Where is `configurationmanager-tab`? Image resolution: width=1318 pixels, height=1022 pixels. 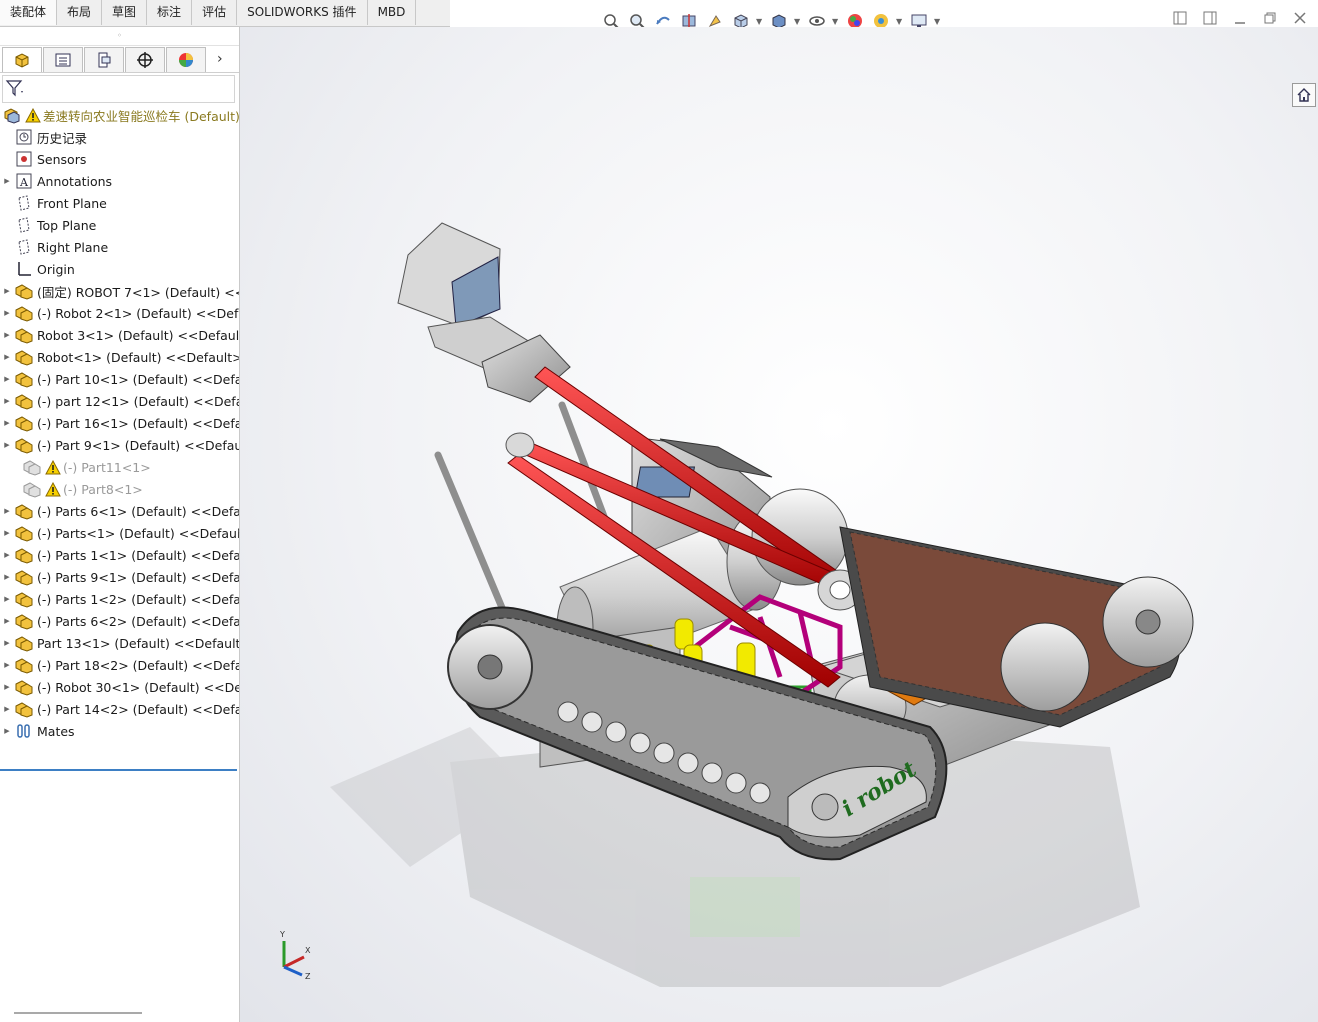 configurationmanager-tab is located at coordinates (104, 59).